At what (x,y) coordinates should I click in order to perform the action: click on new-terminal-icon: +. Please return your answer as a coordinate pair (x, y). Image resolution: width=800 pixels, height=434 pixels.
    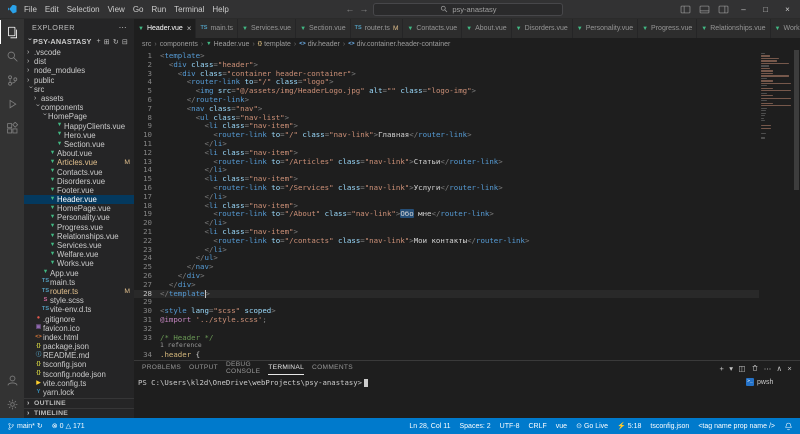
    Looking at the image, I should click on (722, 368).